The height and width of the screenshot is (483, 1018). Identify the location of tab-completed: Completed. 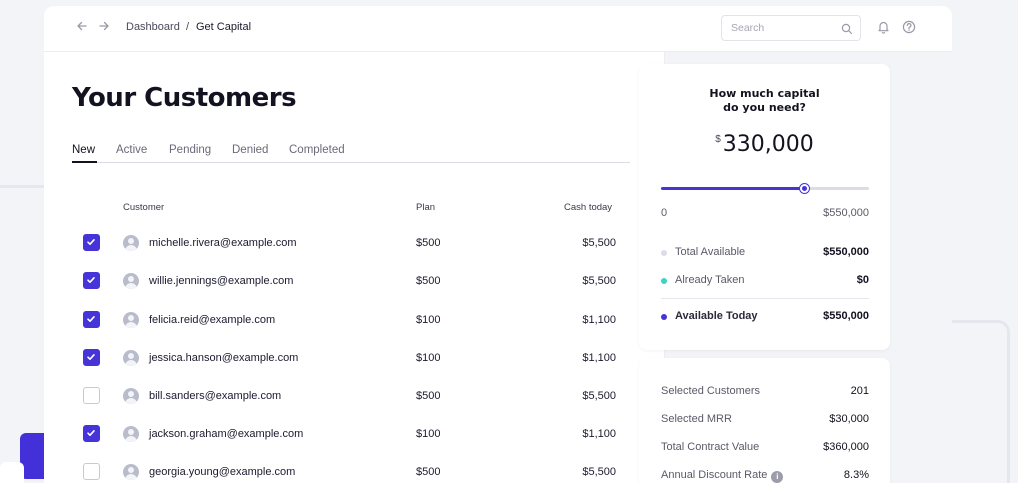
(317, 150).